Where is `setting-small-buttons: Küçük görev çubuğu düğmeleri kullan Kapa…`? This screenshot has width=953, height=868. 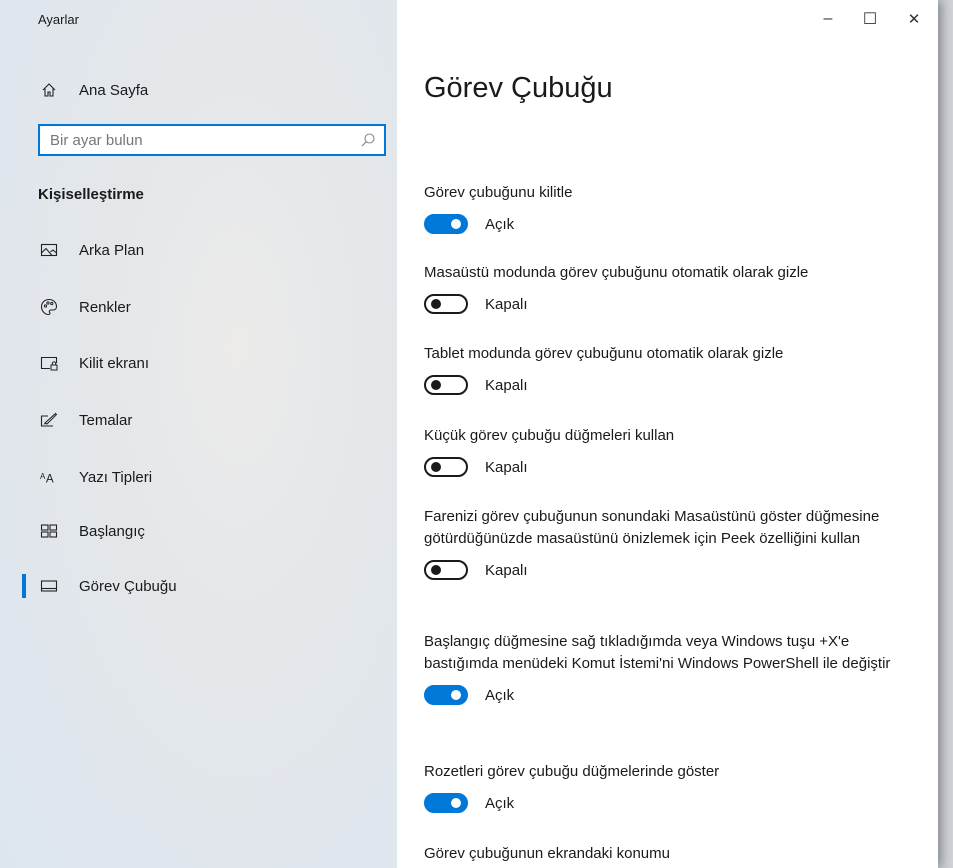 setting-small-buttons: Küçük görev çubuğu düğmeleri kullan Kapa… is located at coordinates (664, 451).